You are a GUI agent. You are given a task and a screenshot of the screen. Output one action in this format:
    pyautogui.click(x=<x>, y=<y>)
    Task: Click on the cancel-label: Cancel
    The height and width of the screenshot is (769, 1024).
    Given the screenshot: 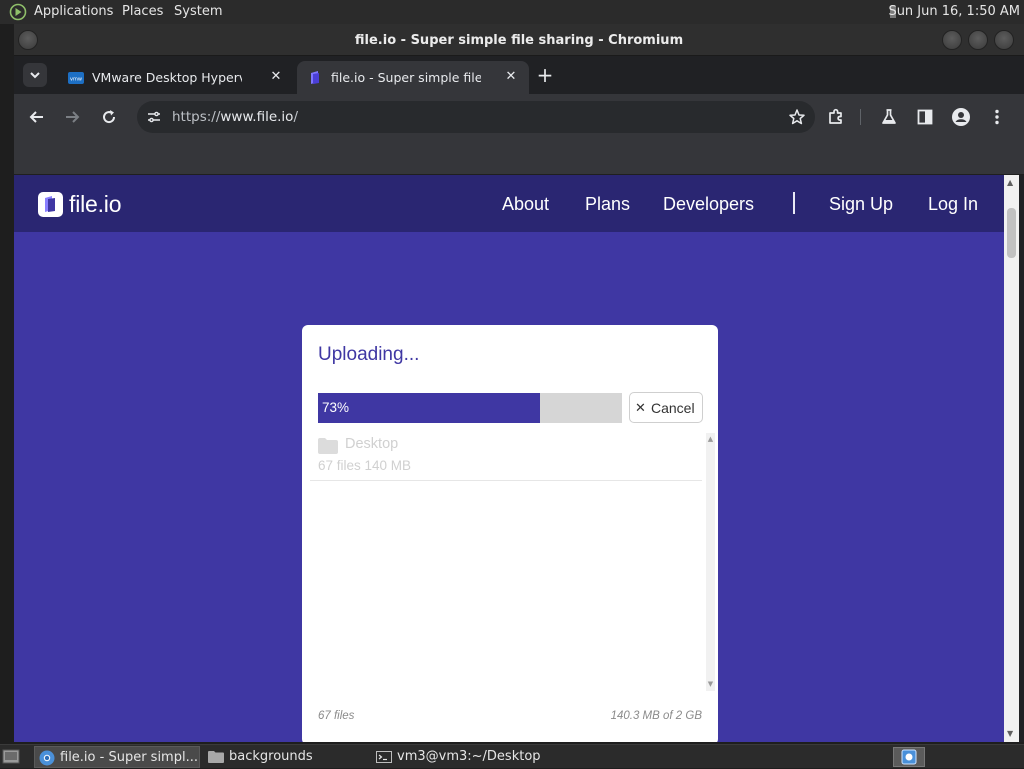 What is the action you would take?
    pyautogui.click(x=673, y=408)
    